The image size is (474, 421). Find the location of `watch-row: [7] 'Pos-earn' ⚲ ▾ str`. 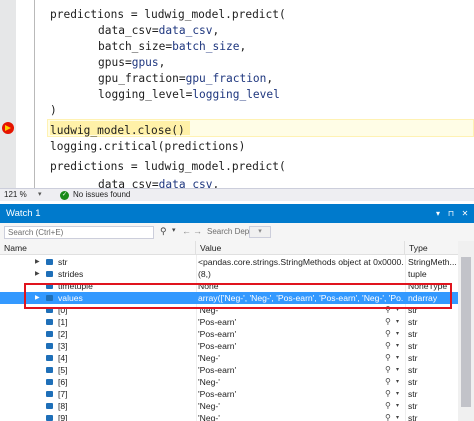

watch-row: [7] 'Pos-earn' ⚲ ▾ str is located at coordinates (229, 394).